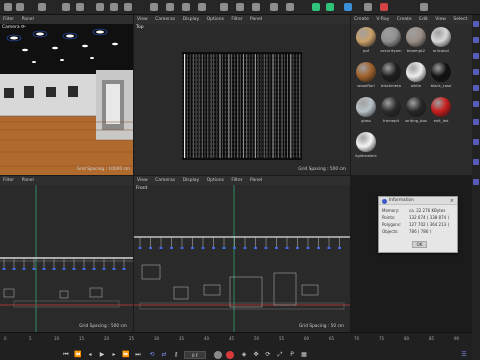 This screenshot has width=480, height=360. I want to click on deformer-icon, so click(290, 7).